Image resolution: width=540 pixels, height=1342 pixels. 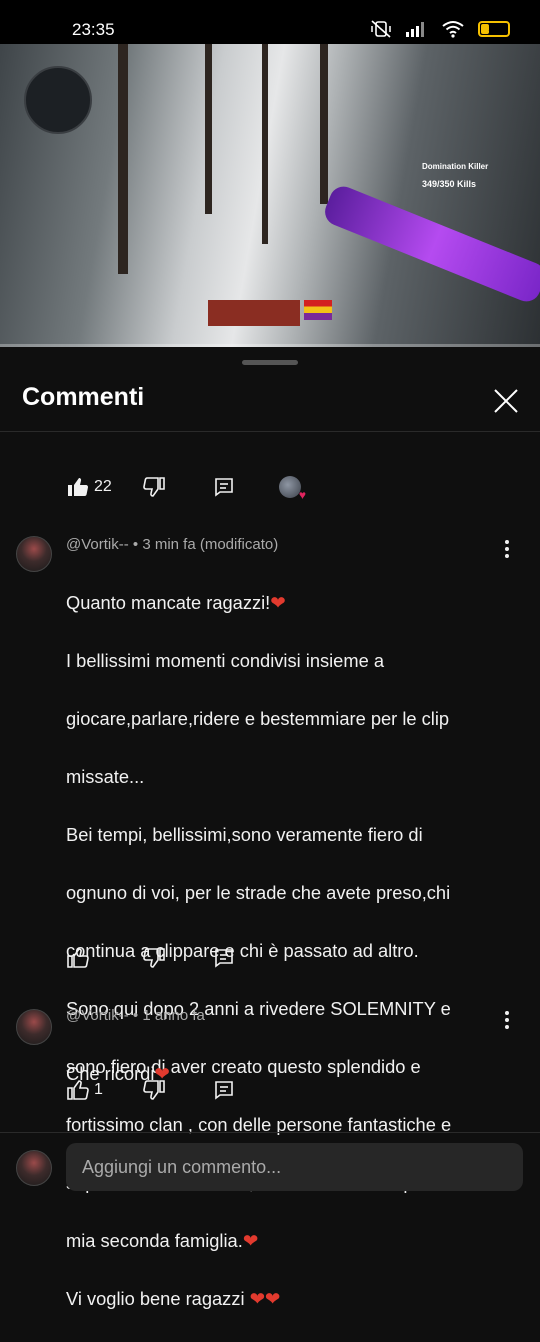 I want to click on like-button, so click(x=78, y=958).